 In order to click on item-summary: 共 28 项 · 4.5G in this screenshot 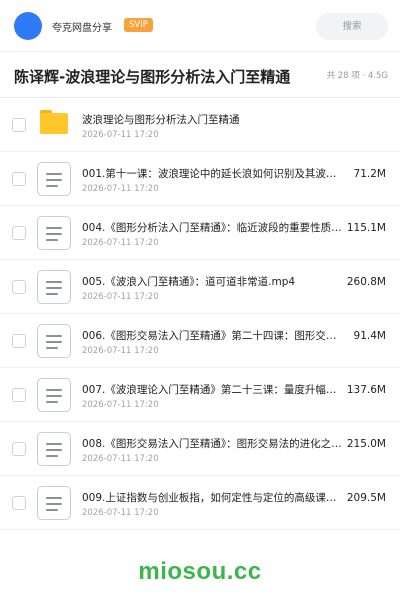, I will do `click(357, 76)`.